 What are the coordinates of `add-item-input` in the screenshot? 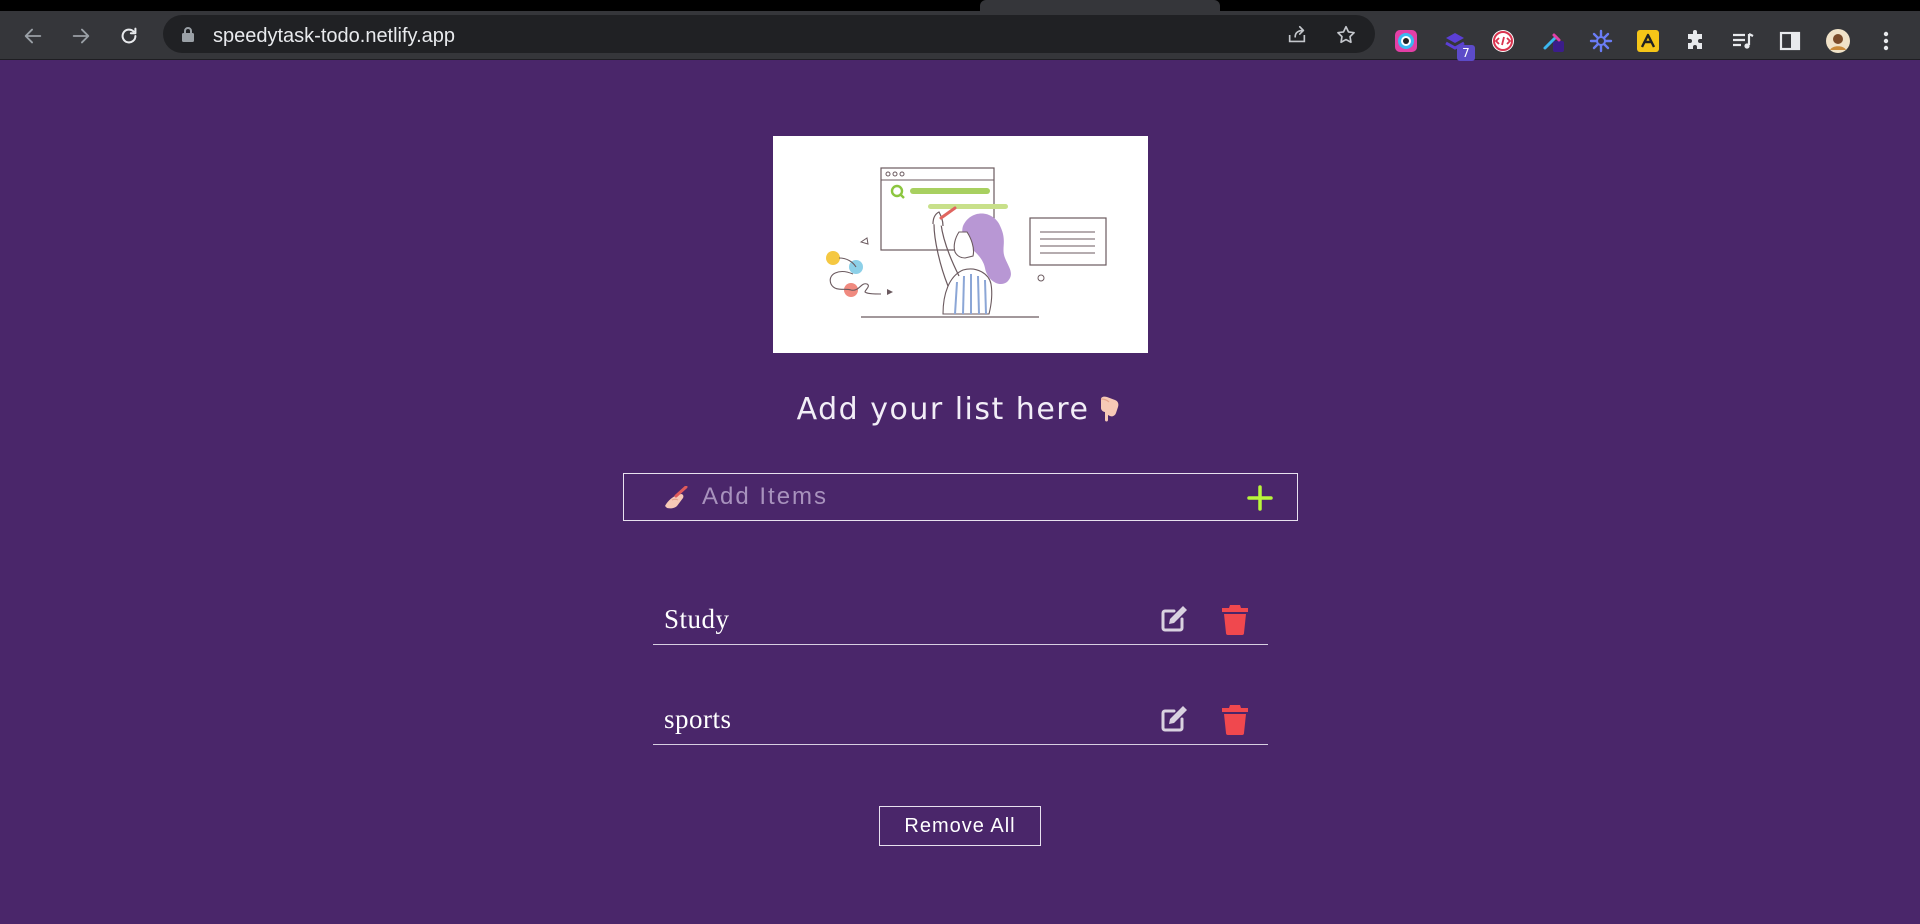 It's located at (962, 497).